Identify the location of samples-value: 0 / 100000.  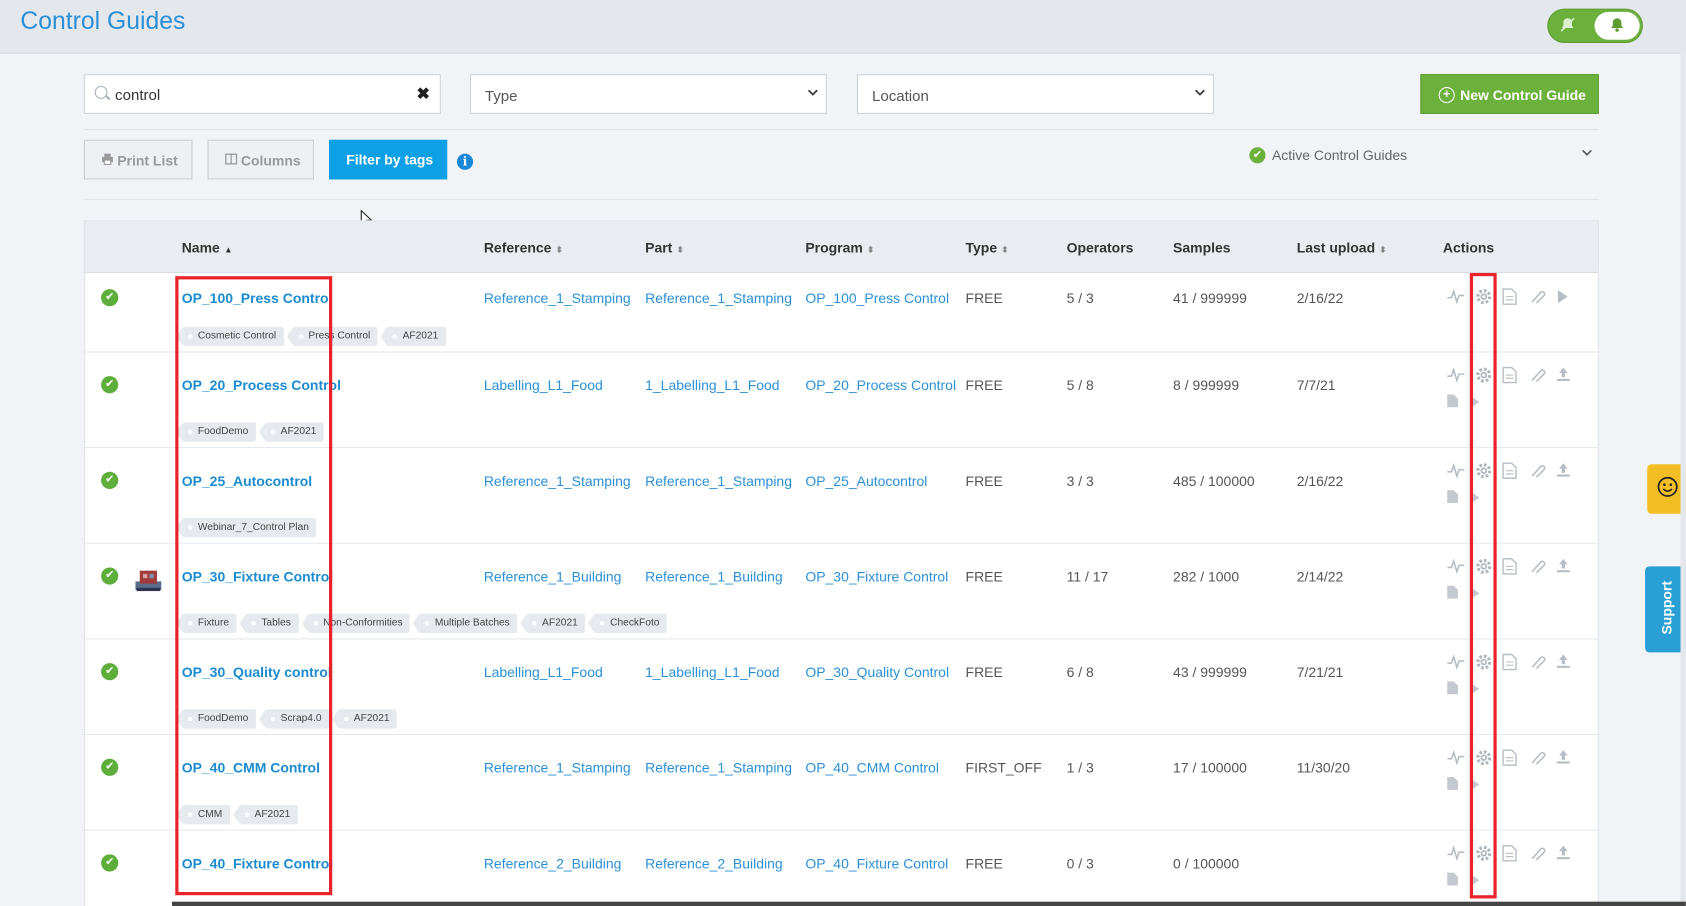
(1206, 863).